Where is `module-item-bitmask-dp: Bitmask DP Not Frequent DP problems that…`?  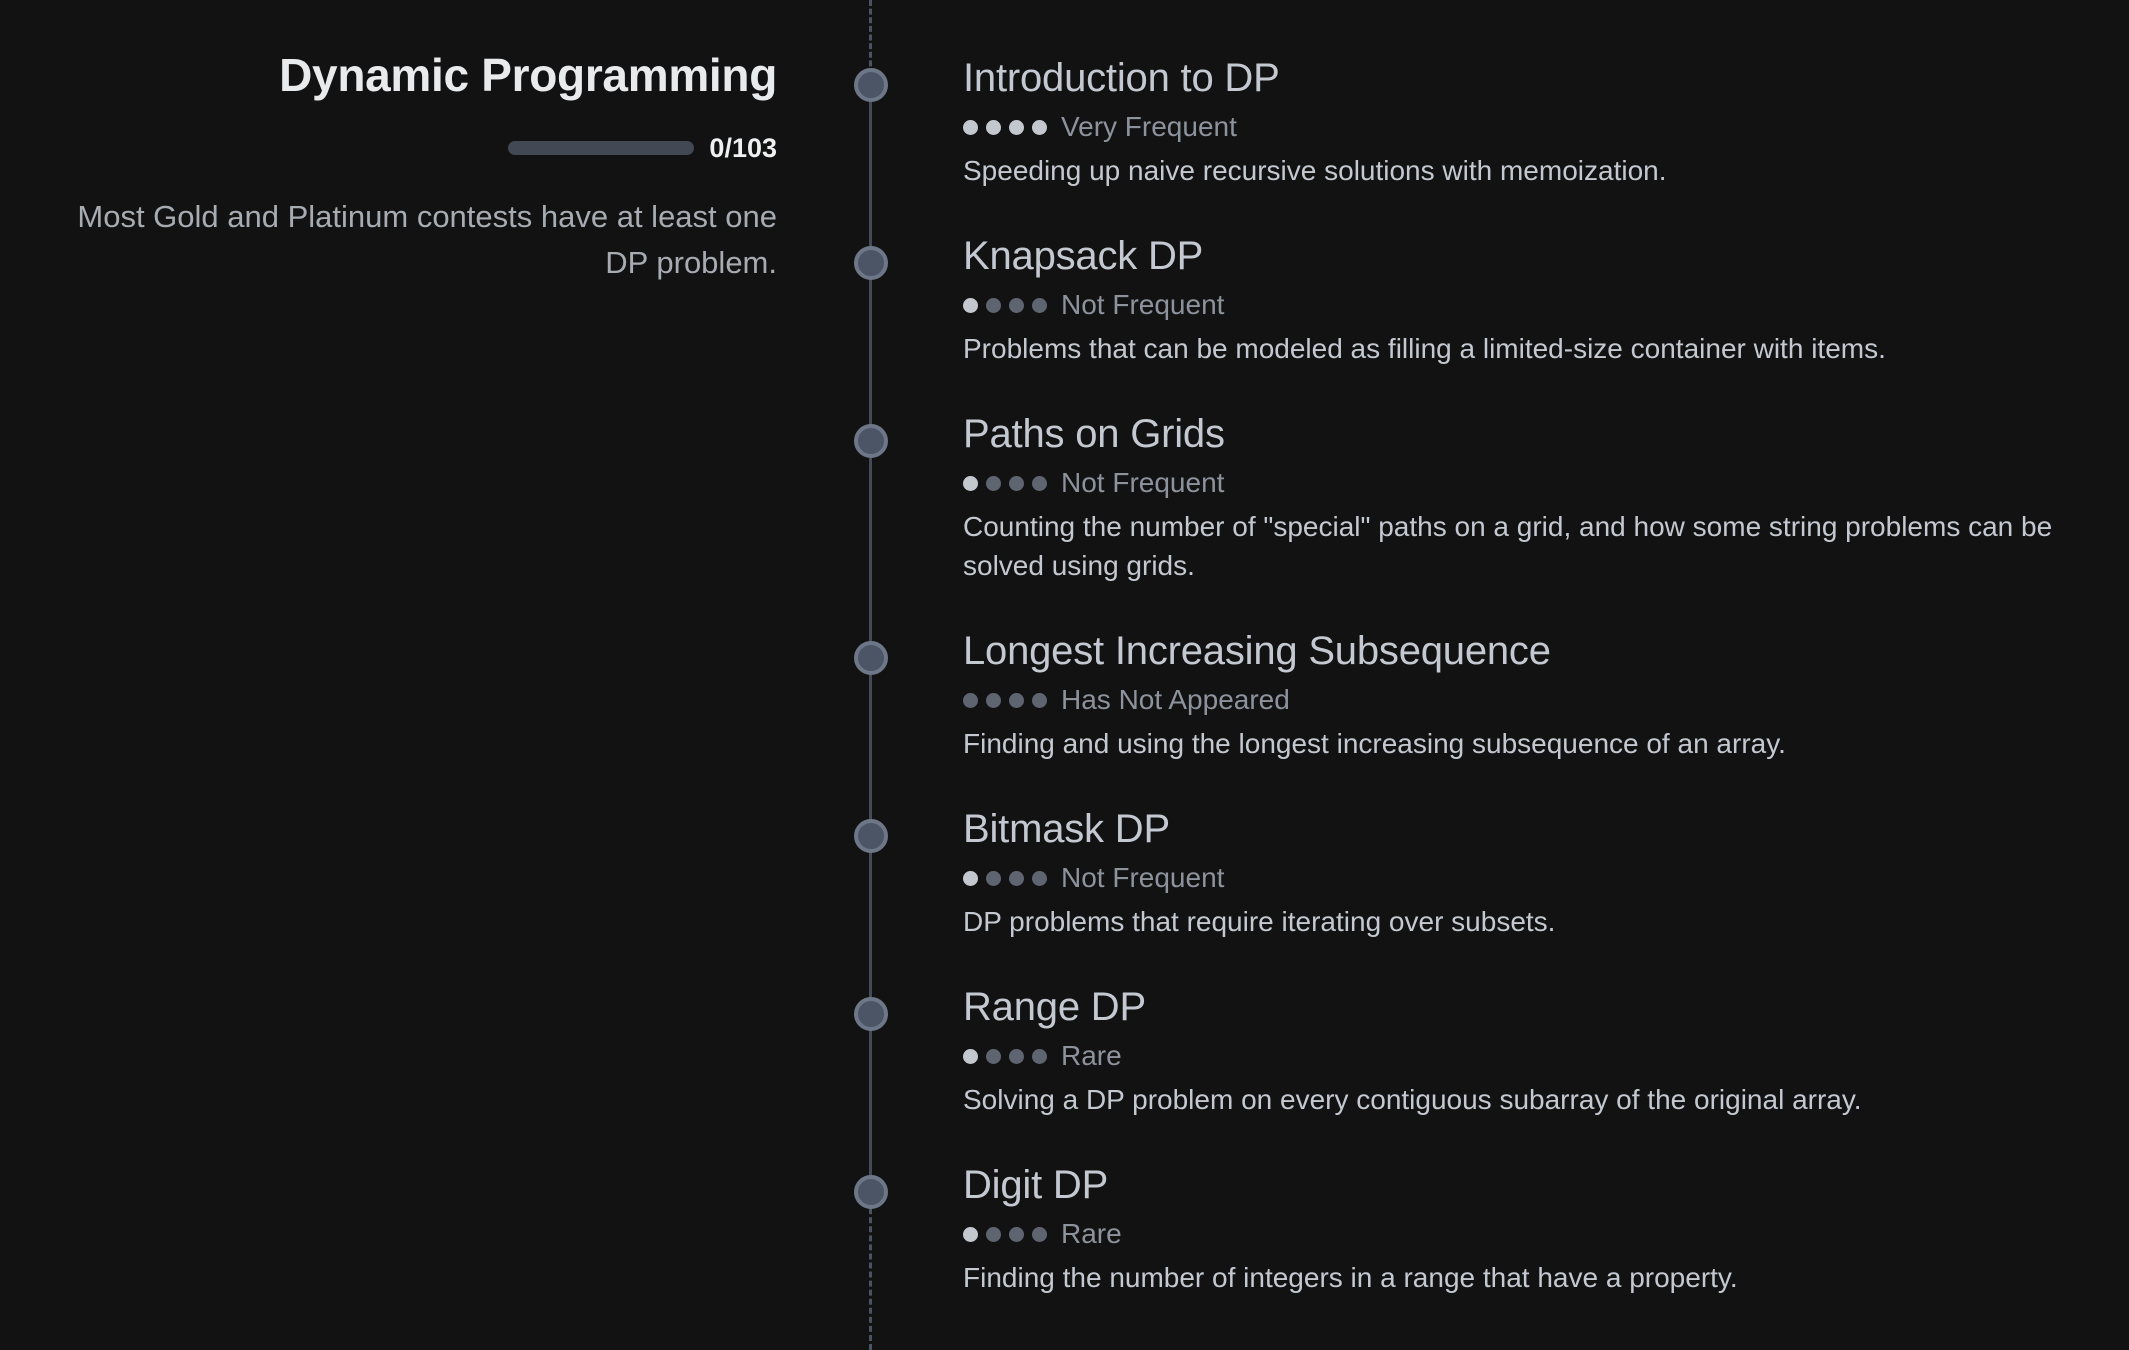 module-item-bitmask-dp: Bitmask DP Not Frequent DP problems that… is located at coordinates (1463, 871).